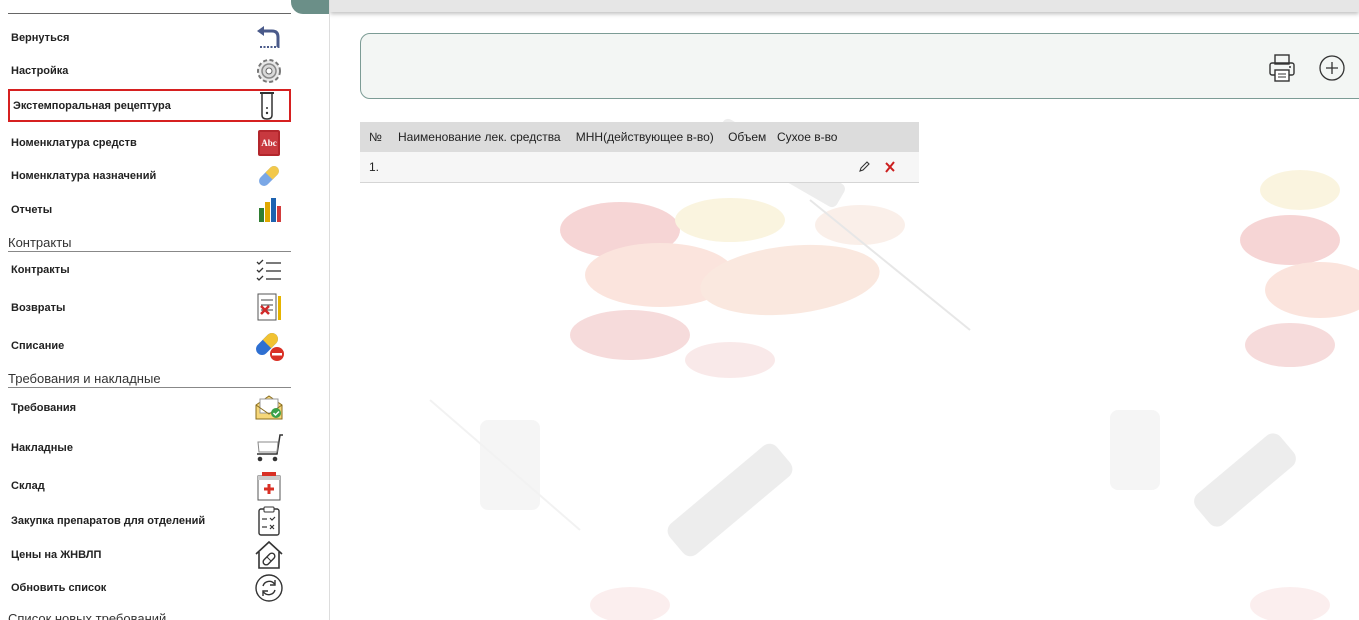  I want to click on sidebar-item-extemporal-recipe: Экстемпоральная рецептура, so click(149, 105).